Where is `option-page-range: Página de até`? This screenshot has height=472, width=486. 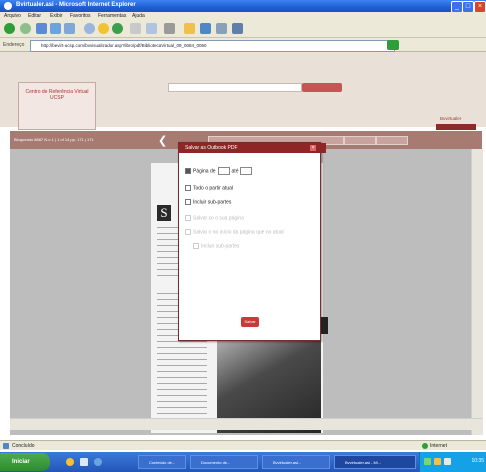
option-page-range: Página de até is located at coordinates (219, 171).